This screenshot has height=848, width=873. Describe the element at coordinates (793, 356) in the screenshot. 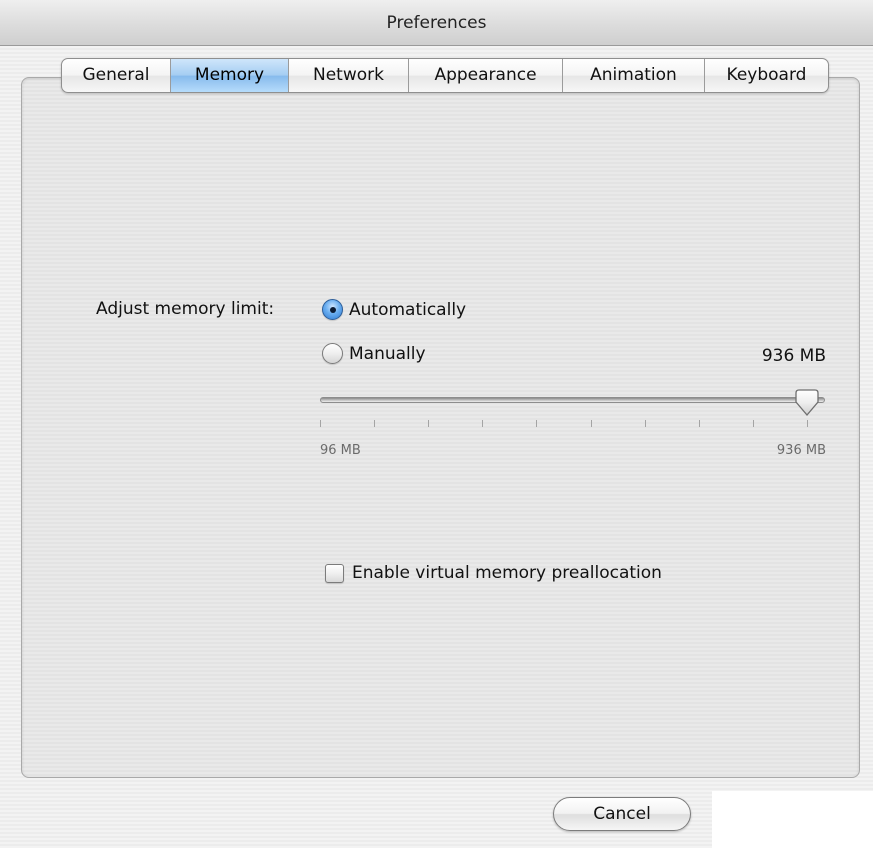

I see `memory-value-readout: 936 MB` at that location.